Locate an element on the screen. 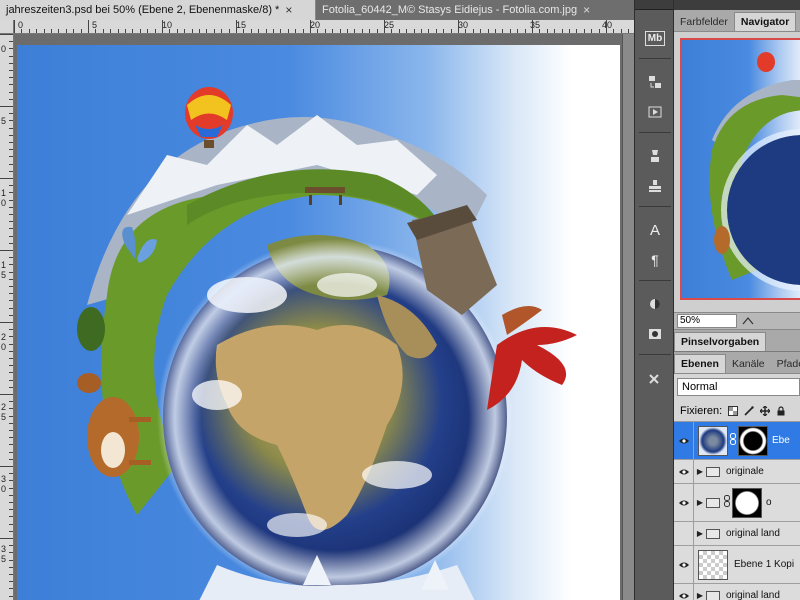 Image resolution: width=800 pixels, height=600 pixels. blend-mode-row: Normal is located at coordinates (737, 387).